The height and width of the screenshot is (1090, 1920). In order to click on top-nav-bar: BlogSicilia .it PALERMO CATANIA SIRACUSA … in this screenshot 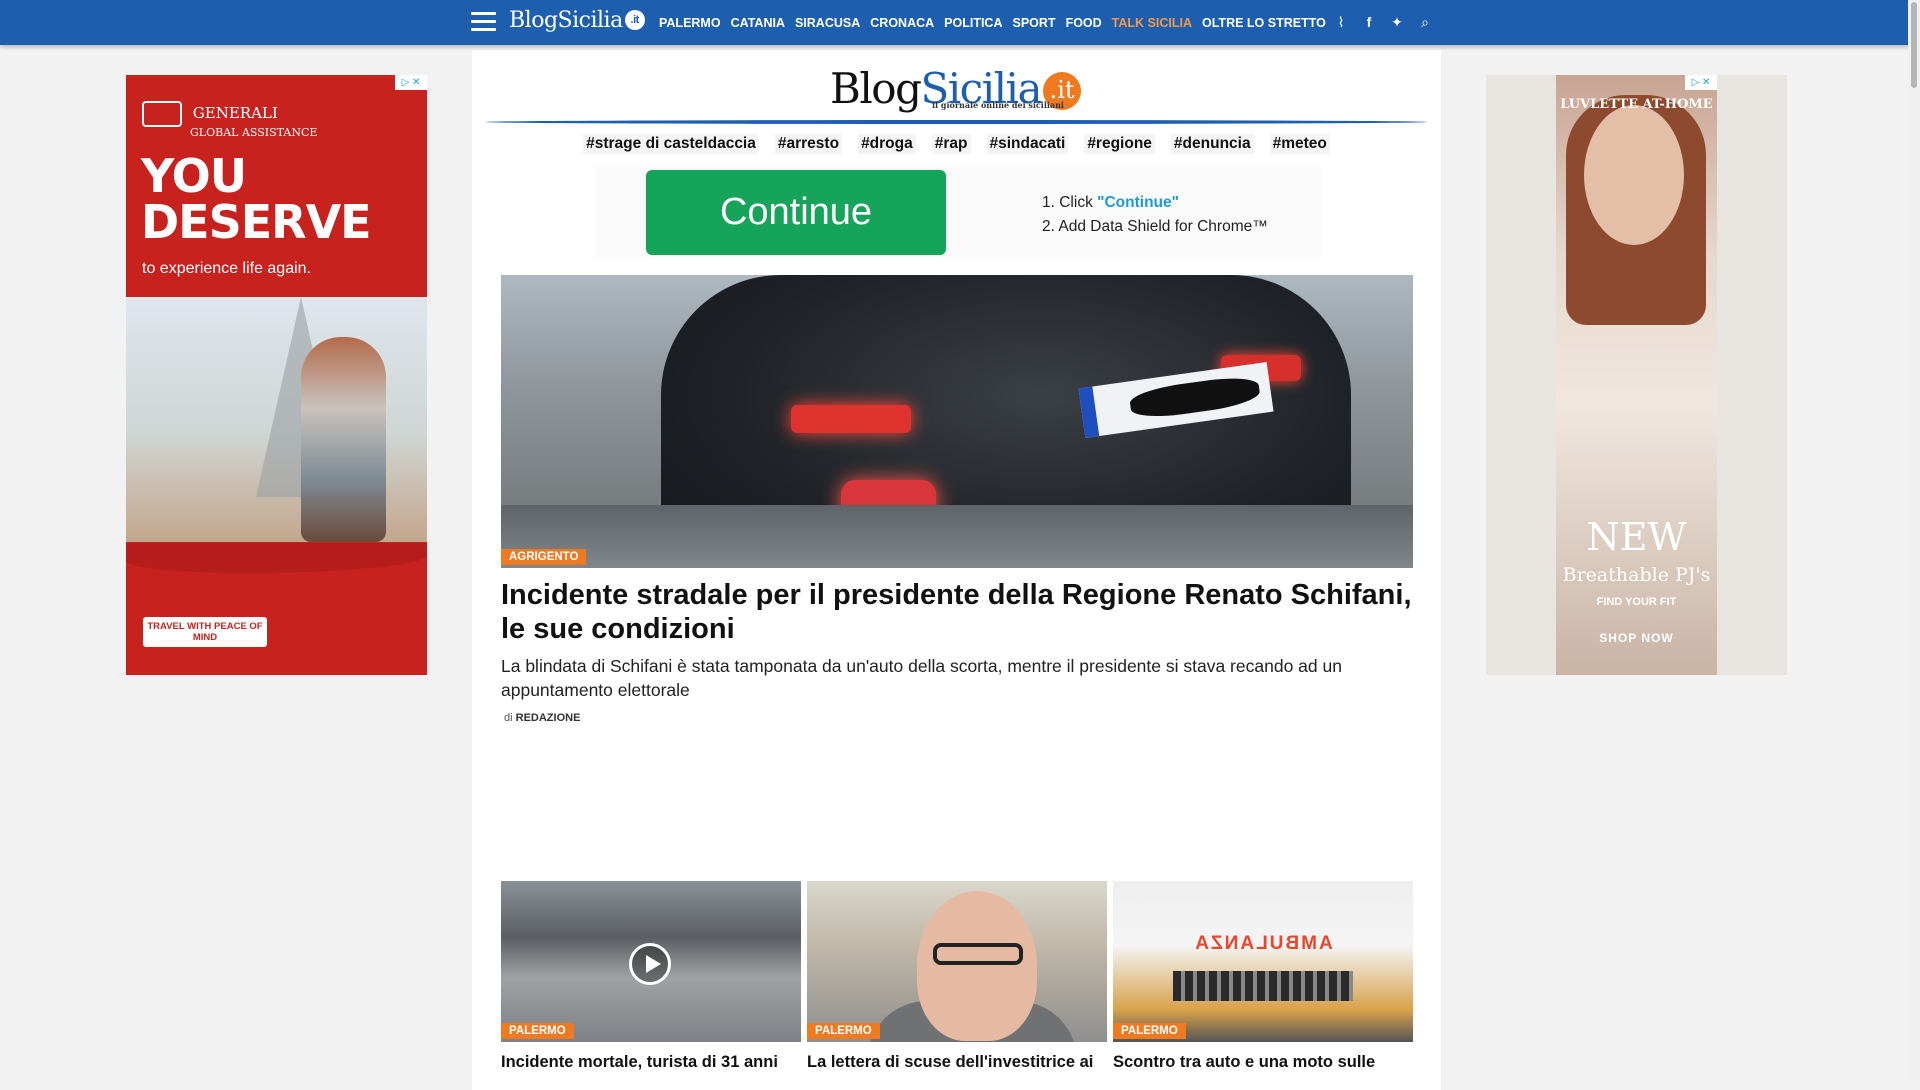, I will do `click(960, 22)`.